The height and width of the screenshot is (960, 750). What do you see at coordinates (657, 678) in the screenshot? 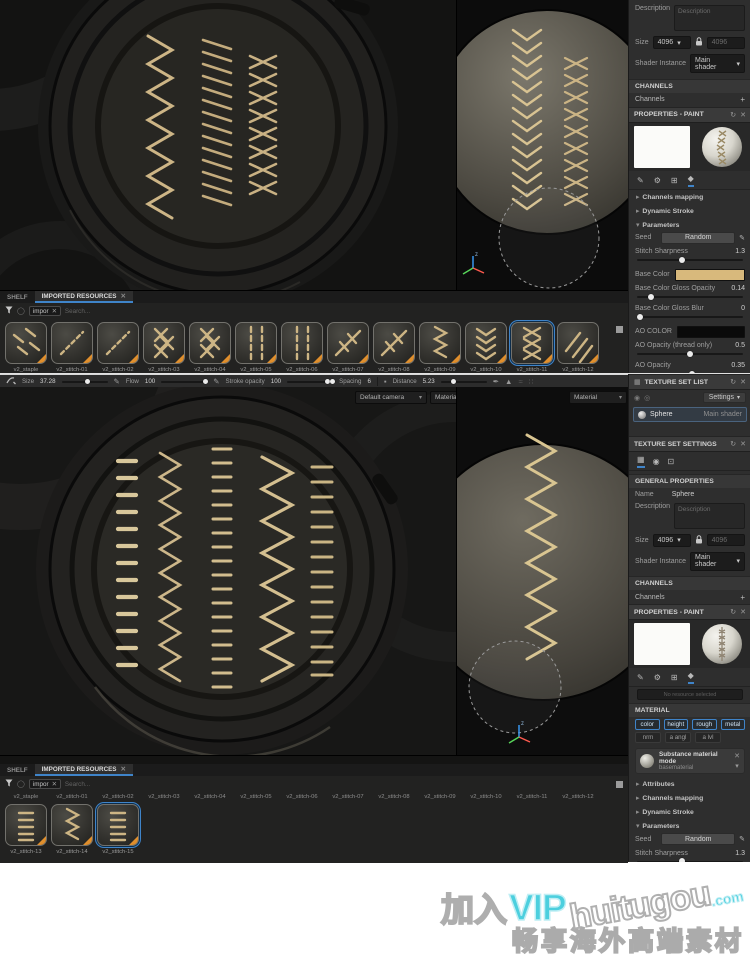
I see `settings-gear-icon-2: ⚙` at bounding box center [657, 678].